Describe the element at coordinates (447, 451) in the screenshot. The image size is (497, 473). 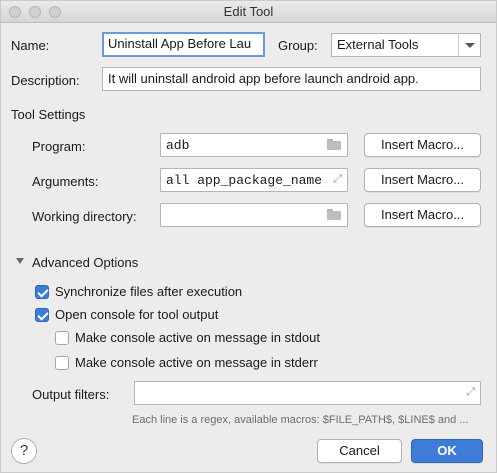
I see `ok-button: OK` at that location.